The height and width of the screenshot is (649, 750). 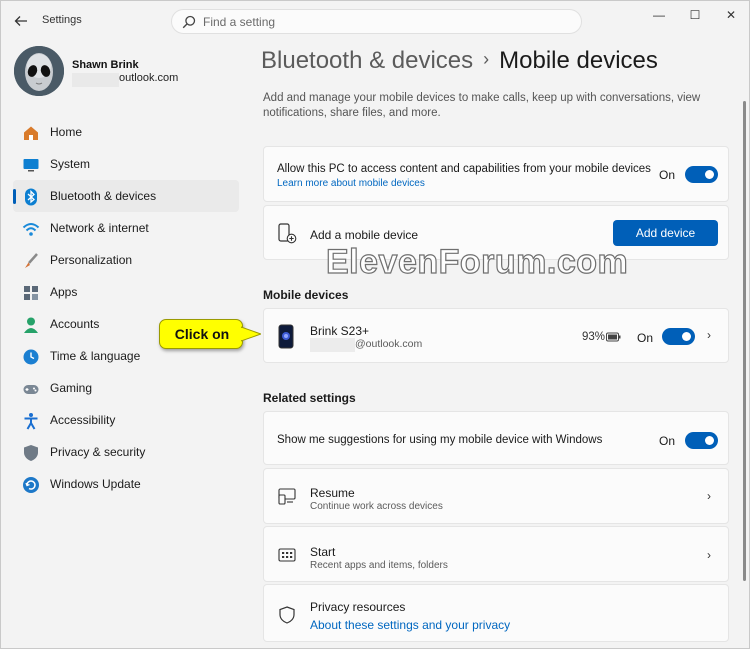 I want to click on title-bar: Settings — ☐ ✕, so click(x=375, y=21).